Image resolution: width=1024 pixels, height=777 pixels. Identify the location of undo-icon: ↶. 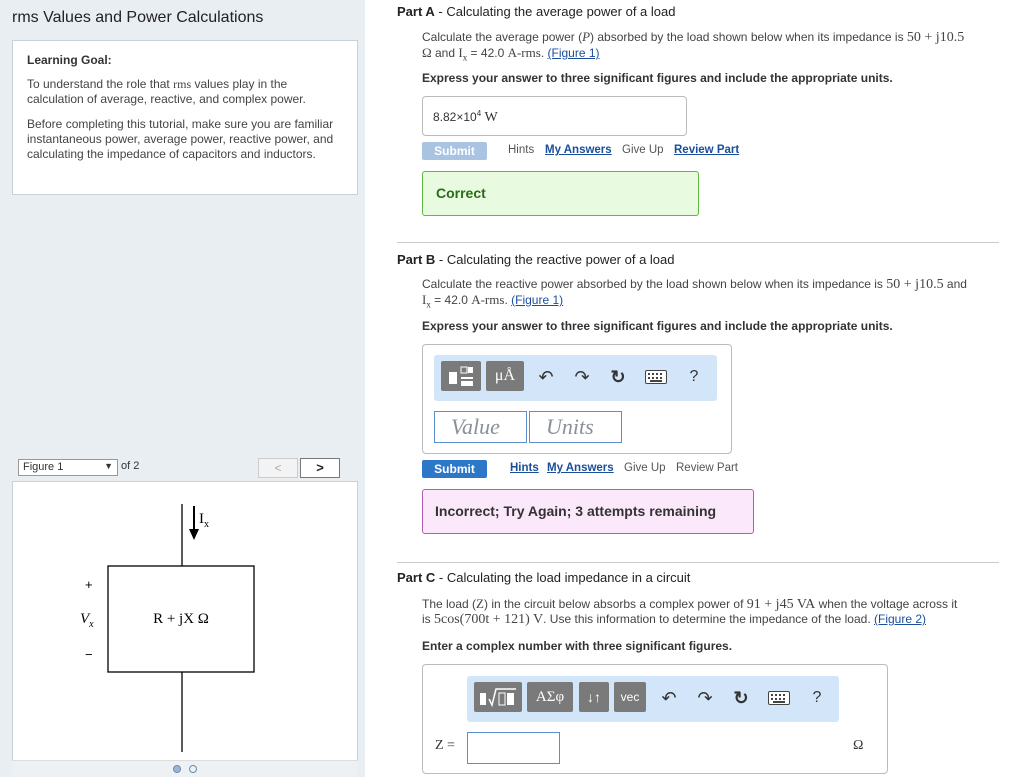
(546, 377).